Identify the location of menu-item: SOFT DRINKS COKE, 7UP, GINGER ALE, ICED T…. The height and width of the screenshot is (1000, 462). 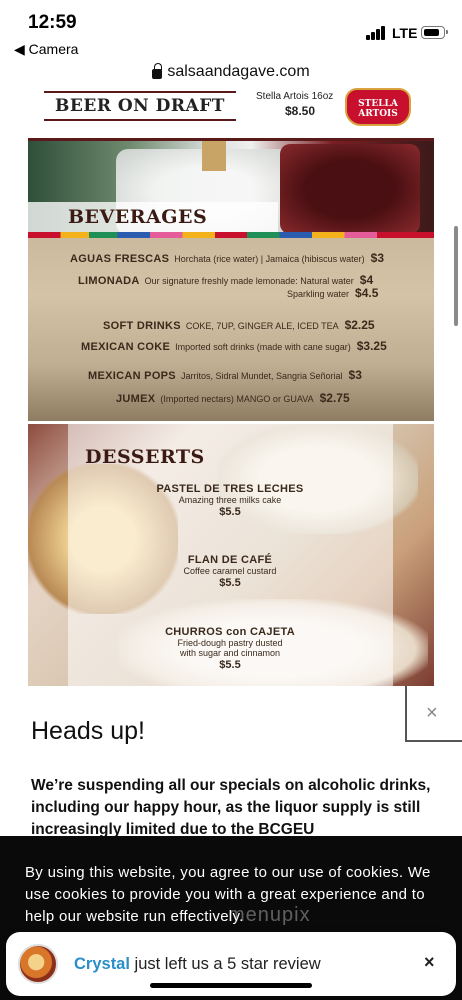
(239, 325).